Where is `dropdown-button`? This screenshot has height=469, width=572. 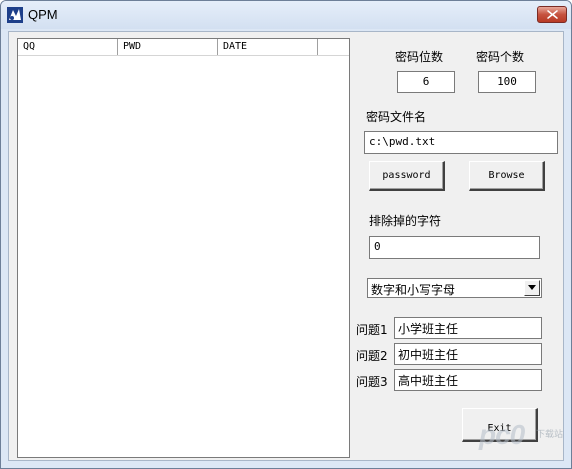
dropdown-button is located at coordinates (532, 288).